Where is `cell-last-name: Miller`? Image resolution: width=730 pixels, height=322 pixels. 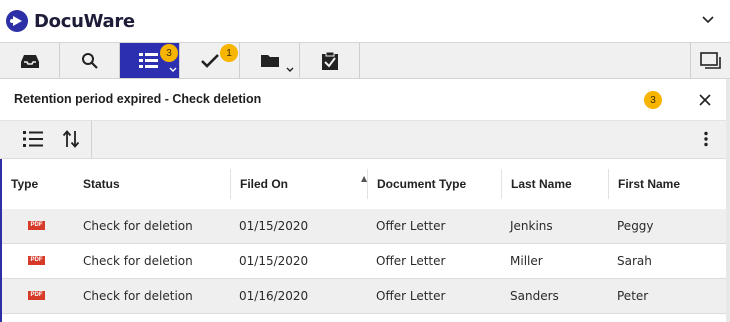
cell-last-name: Miller is located at coordinates (526, 261).